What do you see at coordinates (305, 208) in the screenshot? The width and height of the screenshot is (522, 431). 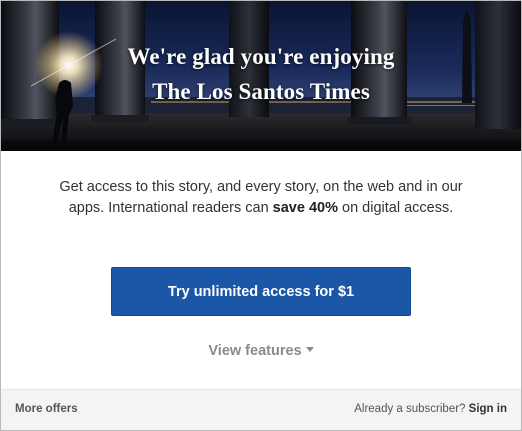 I see `pitch-discount-highlight: save 40%` at bounding box center [305, 208].